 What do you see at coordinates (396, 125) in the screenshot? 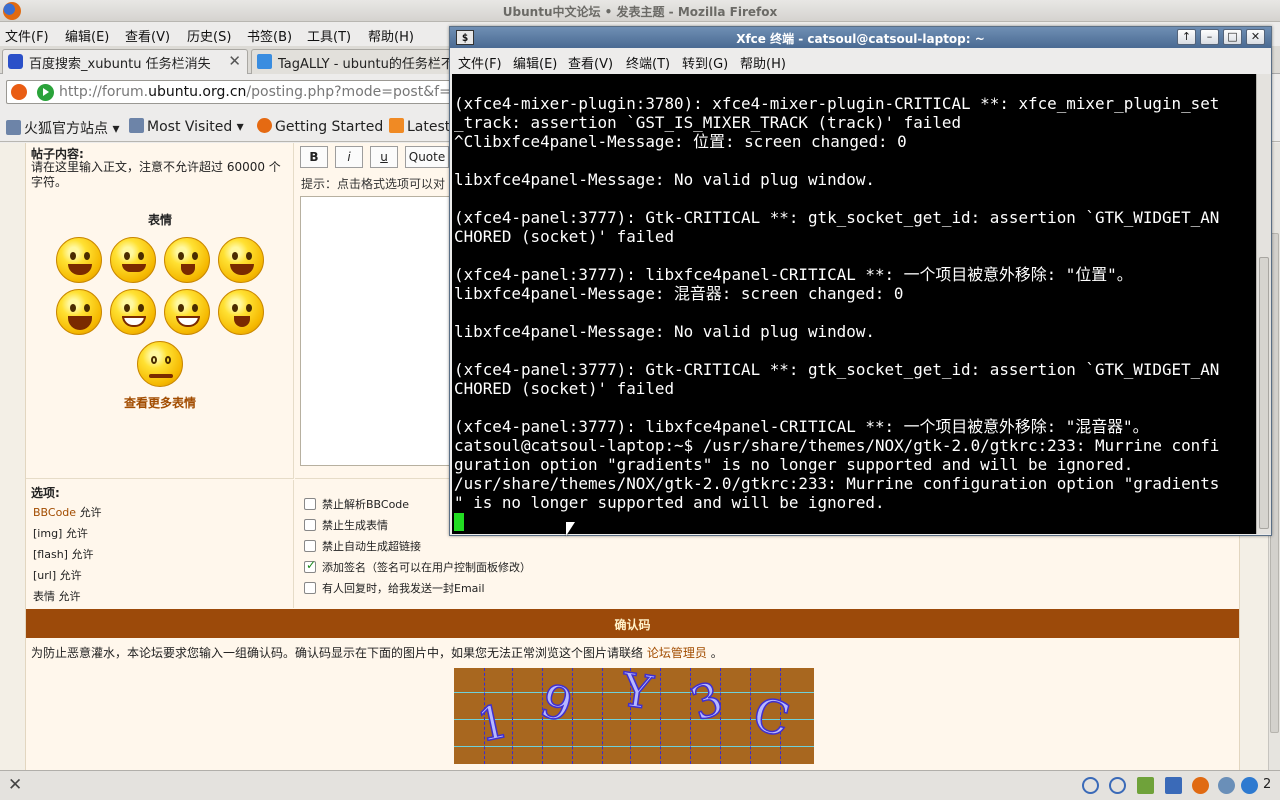
I see `rss-icon` at bounding box center [396, 125].